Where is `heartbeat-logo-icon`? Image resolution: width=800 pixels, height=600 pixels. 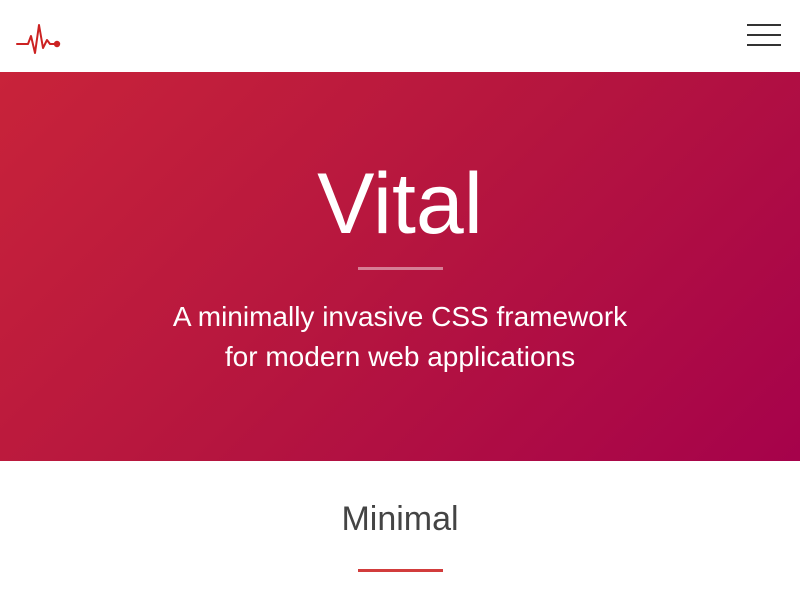 heartbeat-logo-icon is located at coordinates (39, 37).